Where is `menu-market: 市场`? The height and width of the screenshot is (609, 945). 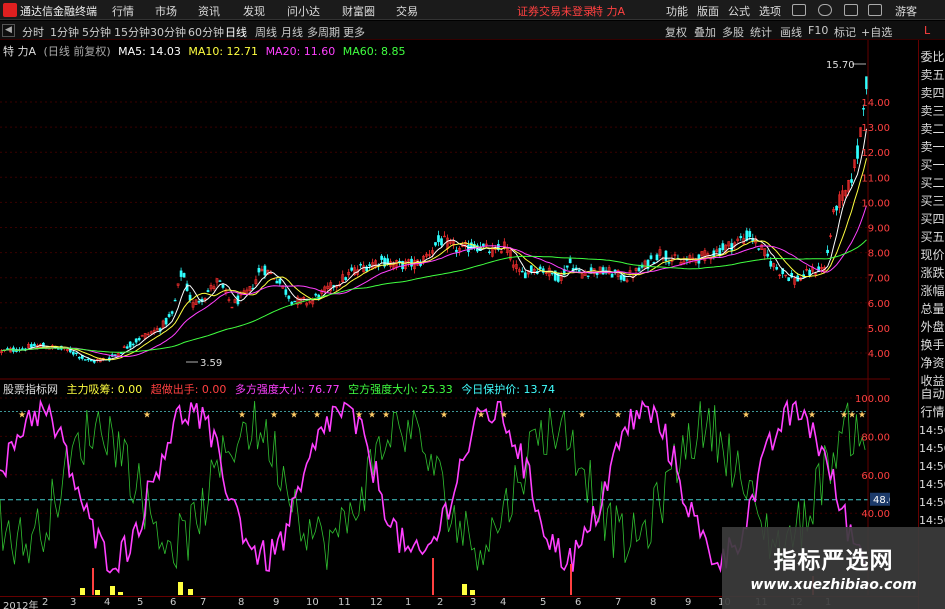 menu-market: 市场 is located at coordinates (166, 11).